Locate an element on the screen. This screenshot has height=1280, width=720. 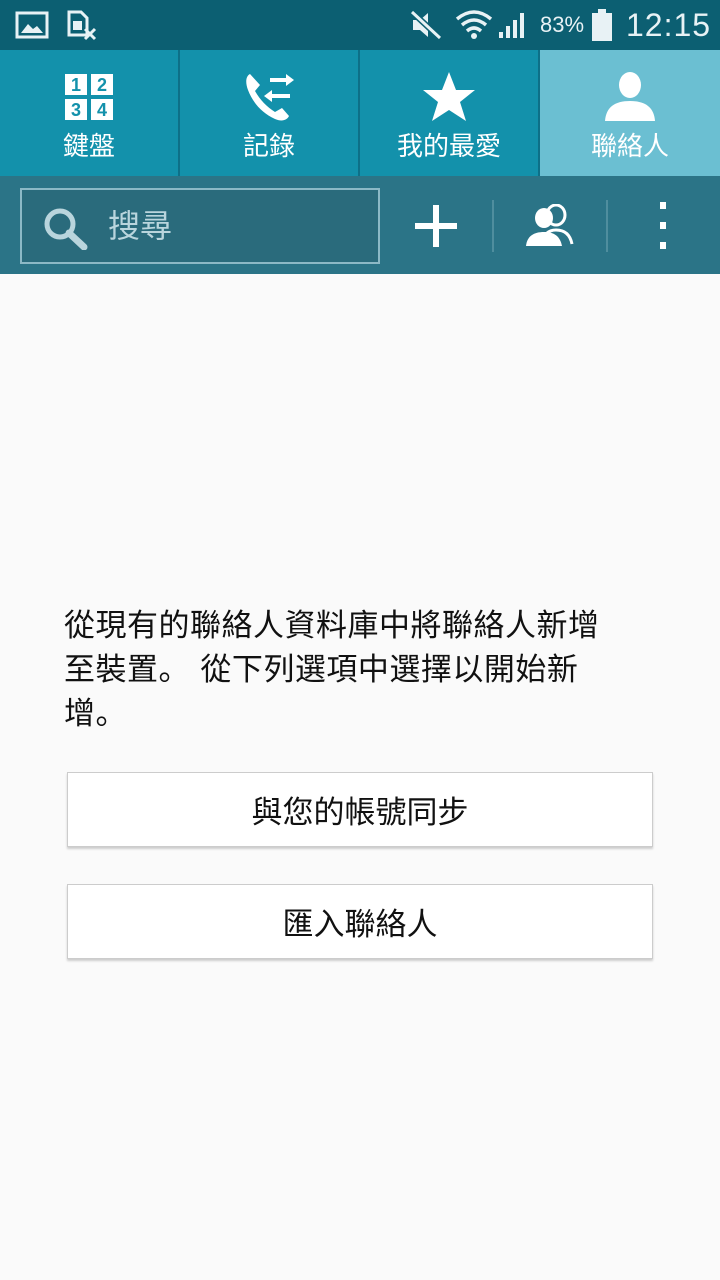
star-icon is located at coordinates (449, 97).